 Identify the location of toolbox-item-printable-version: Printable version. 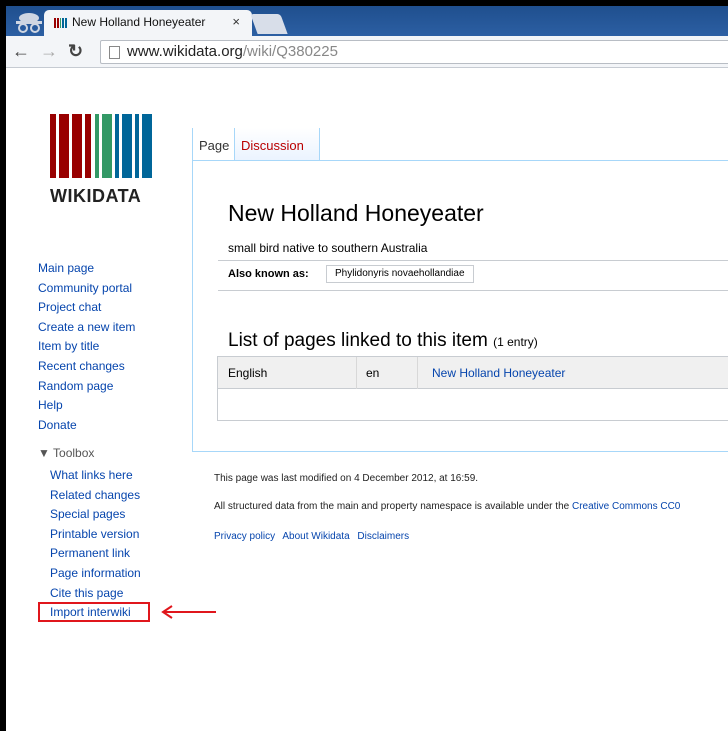
(95, 535).